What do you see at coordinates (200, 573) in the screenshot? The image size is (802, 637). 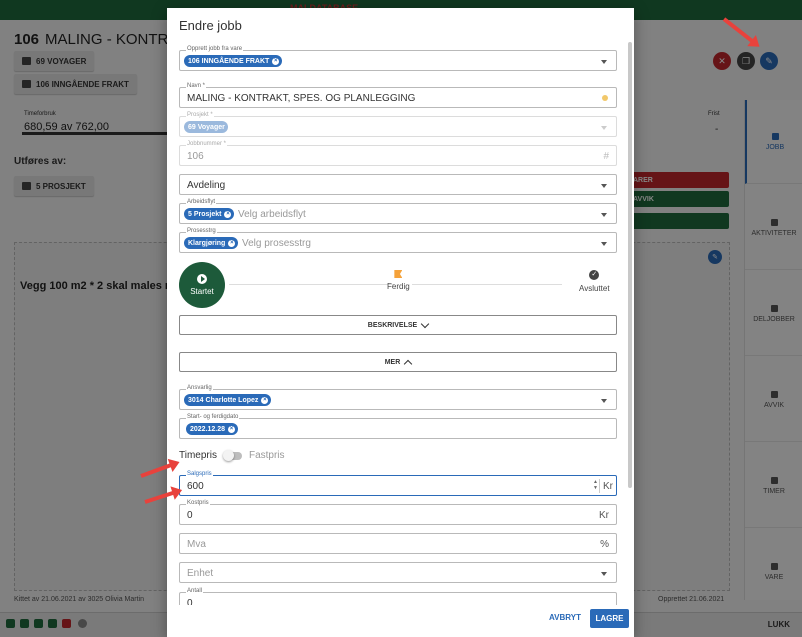 I see `enhet-placeholder: Enhet` at bounding box center [200, 573].